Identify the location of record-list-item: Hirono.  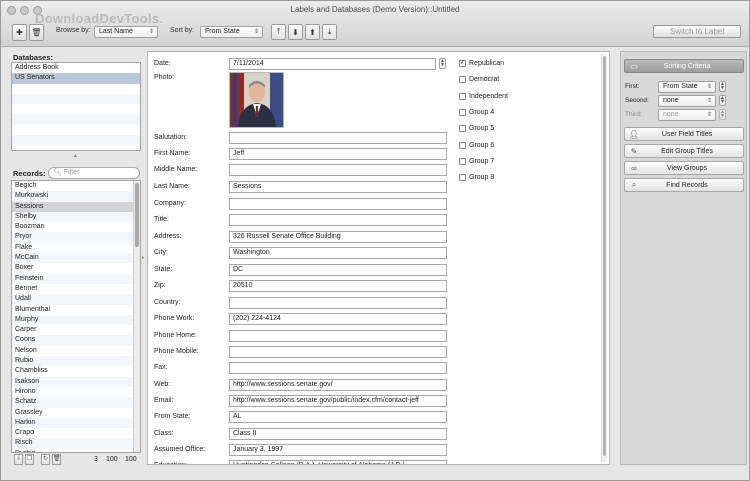
(76, 392).